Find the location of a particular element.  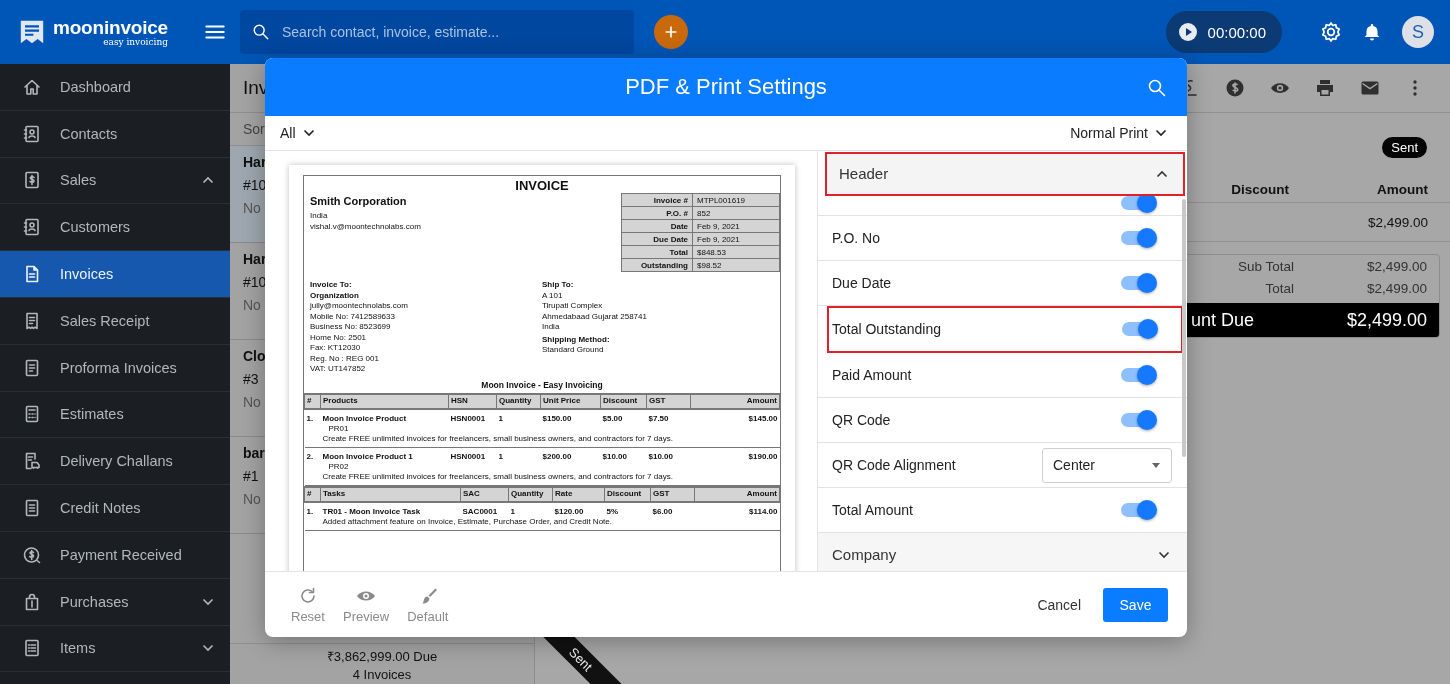

timer-button: 00:00:00 is located at coordinates (1223, 32).